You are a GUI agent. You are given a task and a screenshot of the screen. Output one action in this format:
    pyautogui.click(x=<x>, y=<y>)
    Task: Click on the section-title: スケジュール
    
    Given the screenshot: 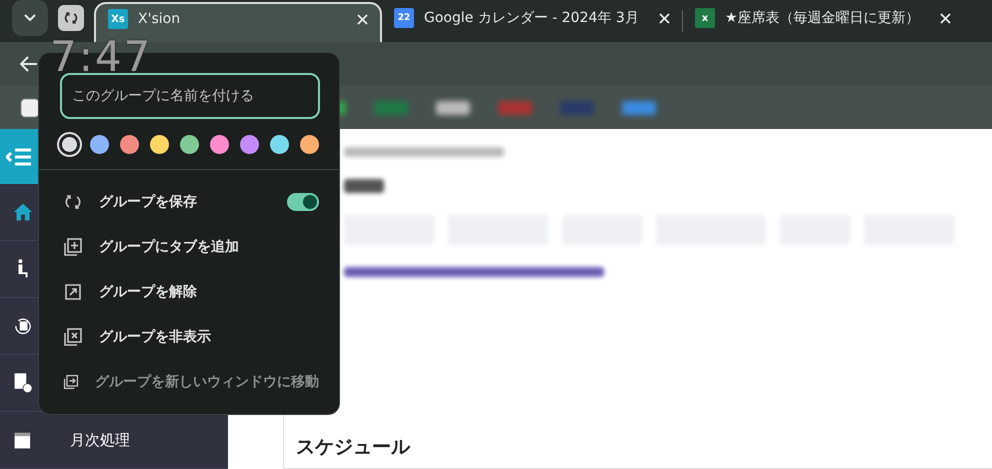 What is the action you would take?
    pyautogui.click(x=638, y=446)
    